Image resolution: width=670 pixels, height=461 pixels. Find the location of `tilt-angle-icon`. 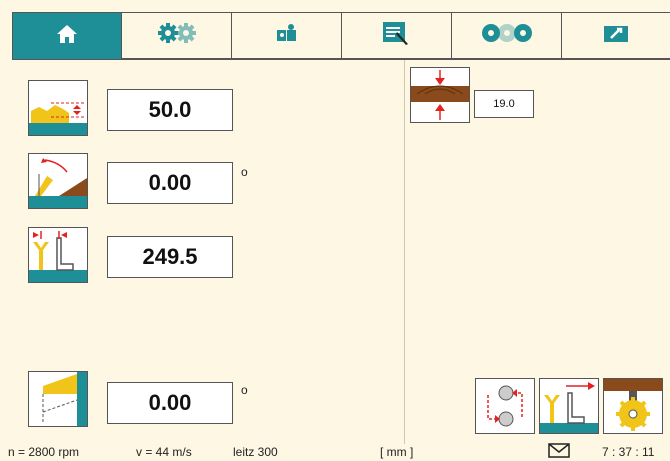

tilt-angle-icon is located at coordinates (58, 181).